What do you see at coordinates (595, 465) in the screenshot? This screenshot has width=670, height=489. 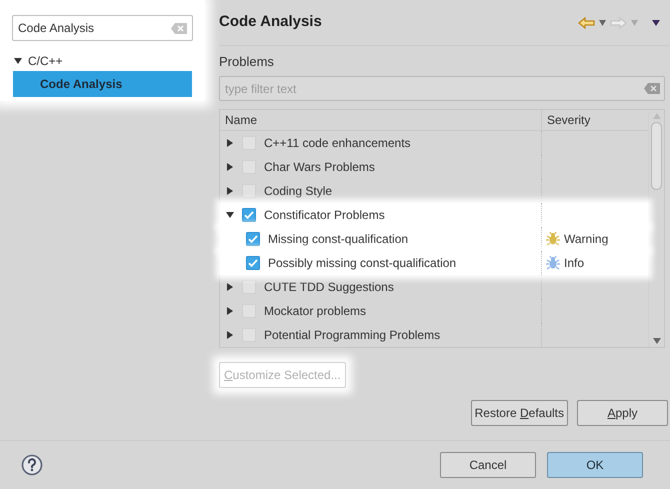 I see `ok-button: OK` at bounding box center [595, 465].